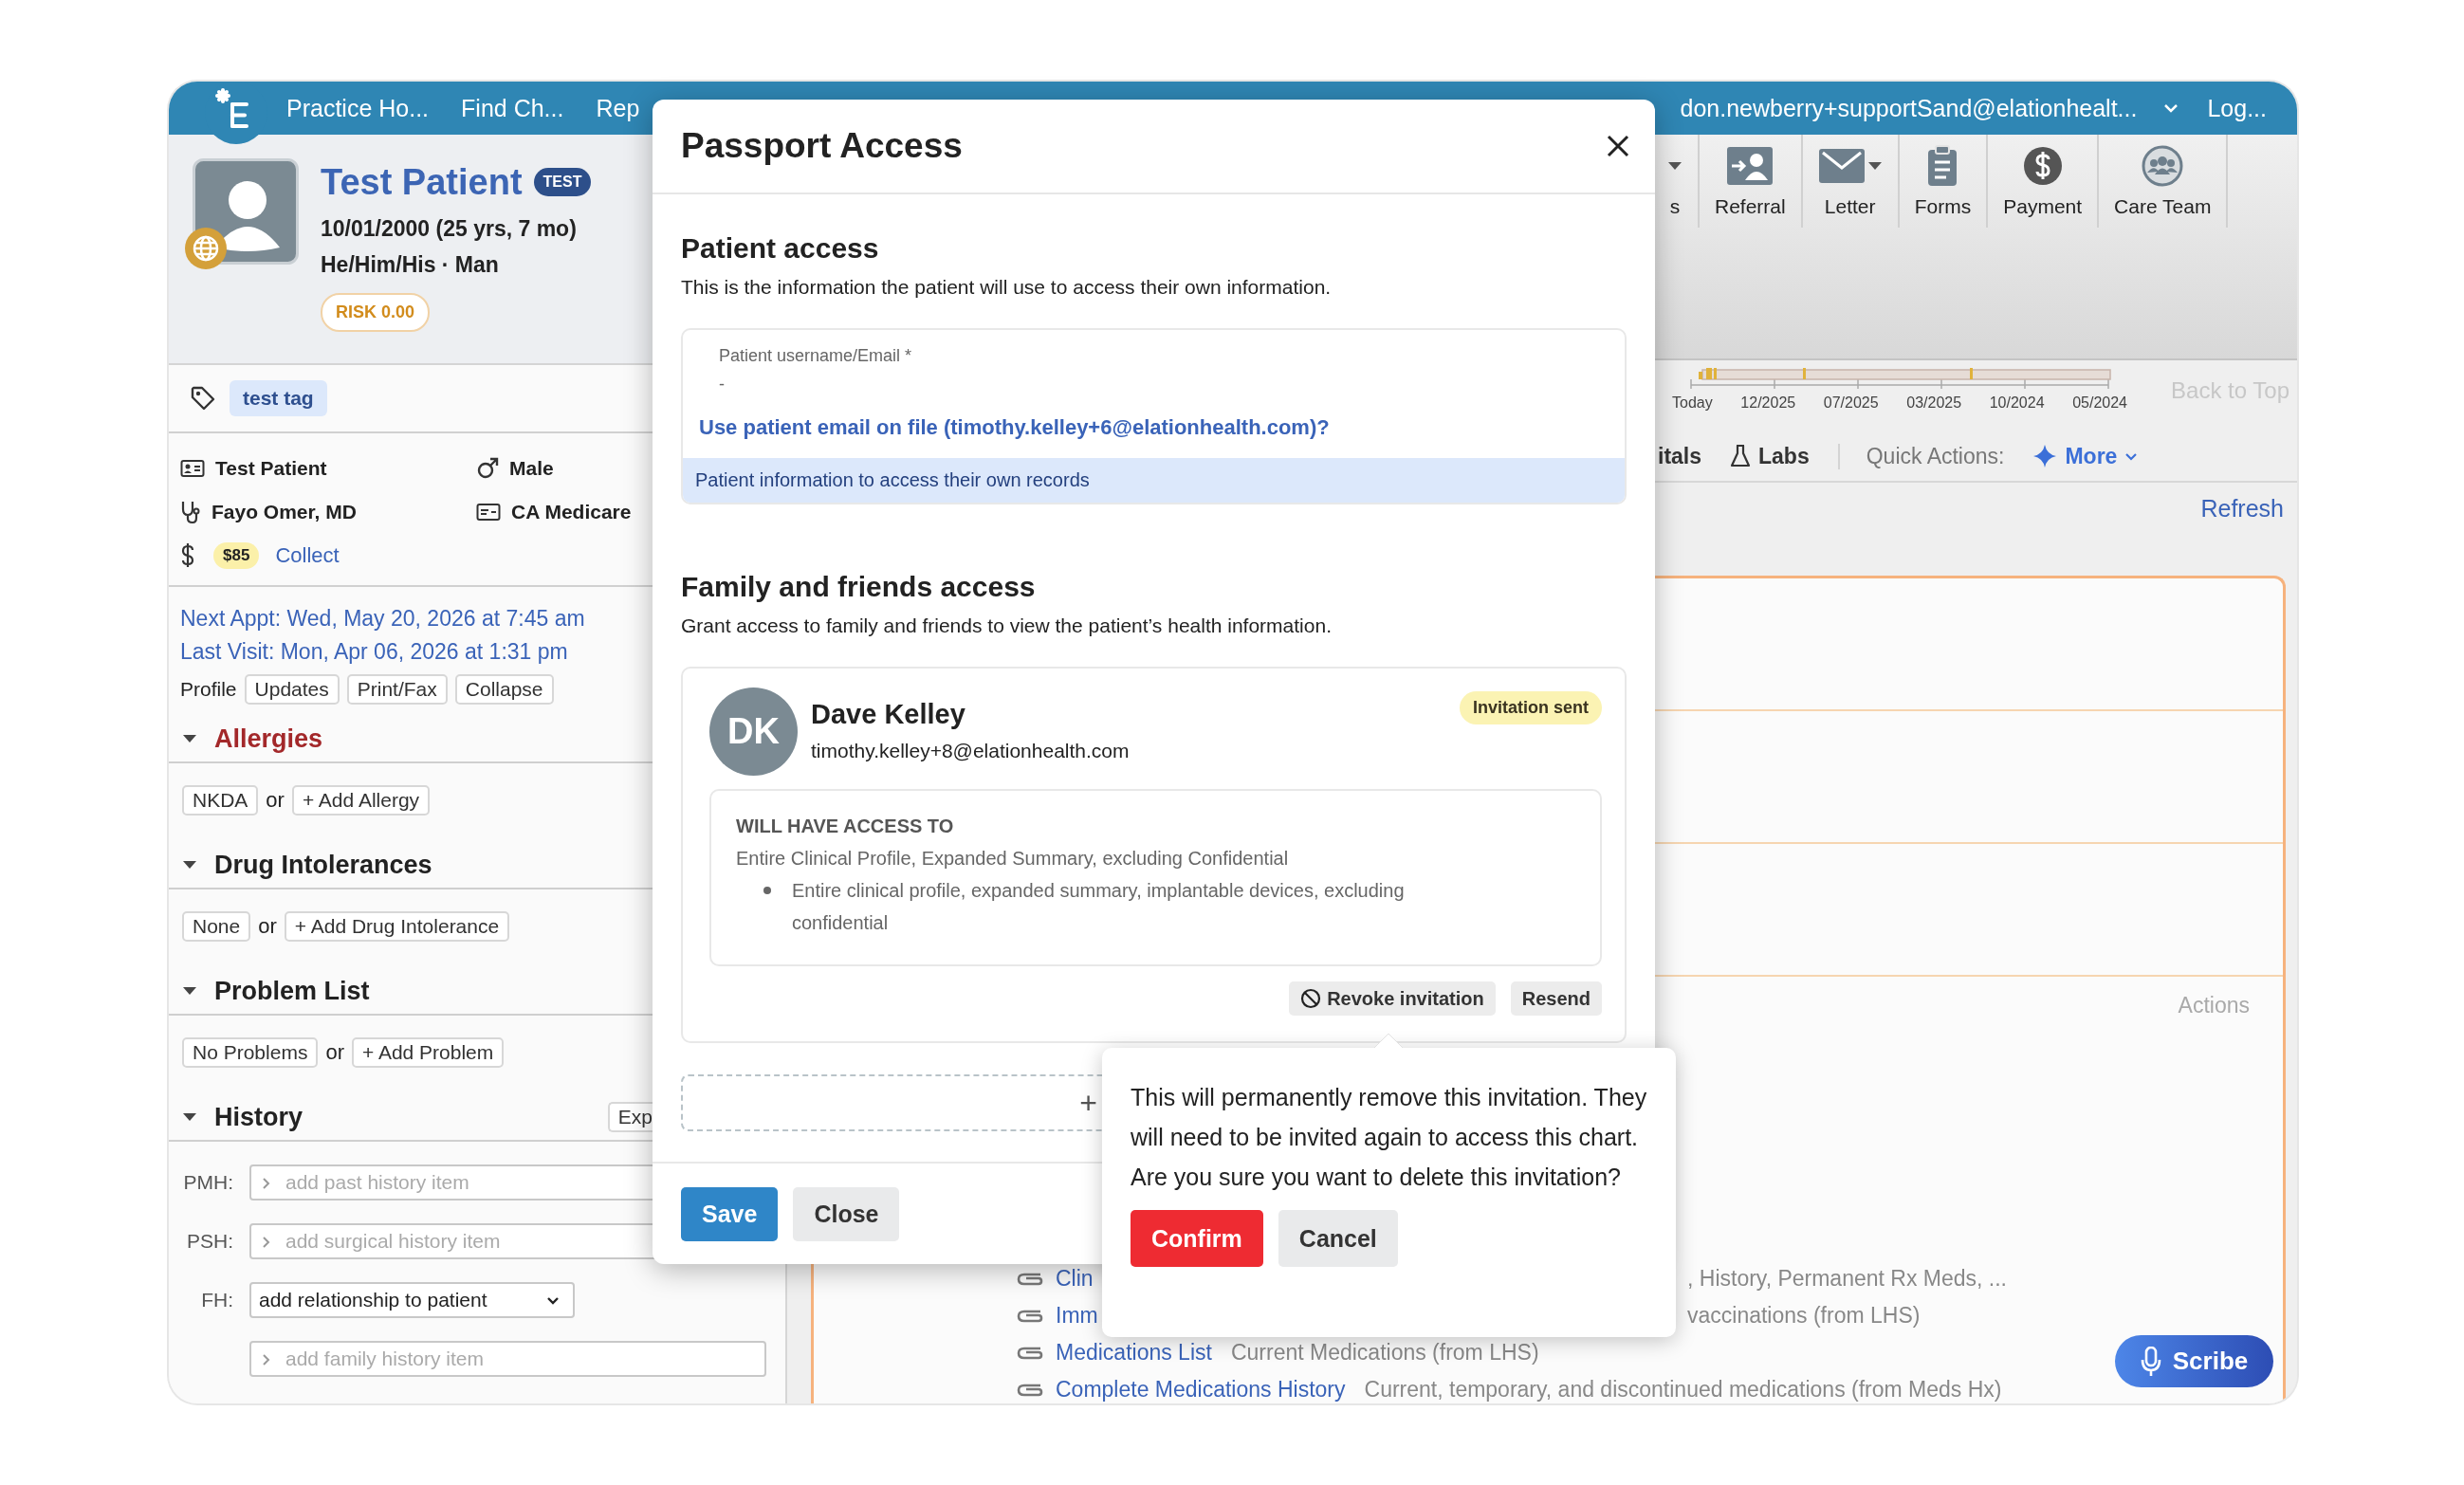 The width and height of the screenshot is (2464, 1485). What do you see at coordinates (1851, 403) in the screenshot?
I see `timeline-tick-label: 07/2025` at bounding box center [1851, 403].